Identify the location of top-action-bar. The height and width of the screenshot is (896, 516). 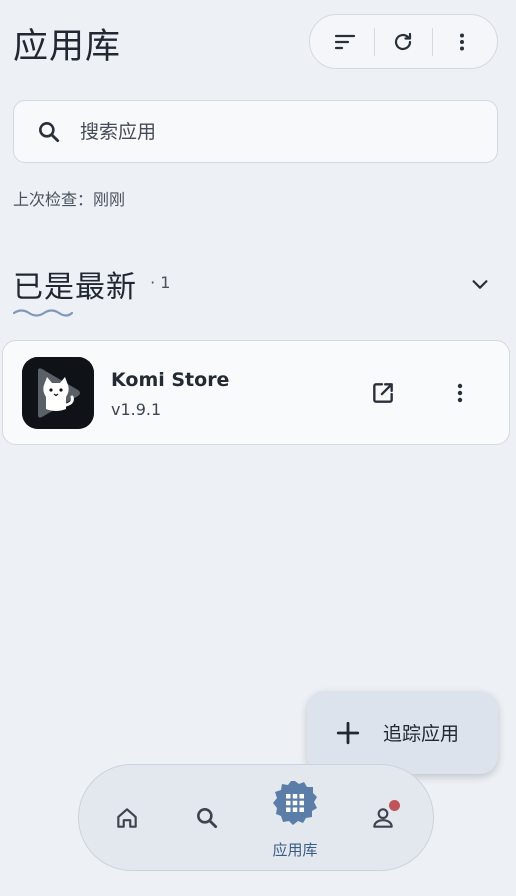
(403, 41).